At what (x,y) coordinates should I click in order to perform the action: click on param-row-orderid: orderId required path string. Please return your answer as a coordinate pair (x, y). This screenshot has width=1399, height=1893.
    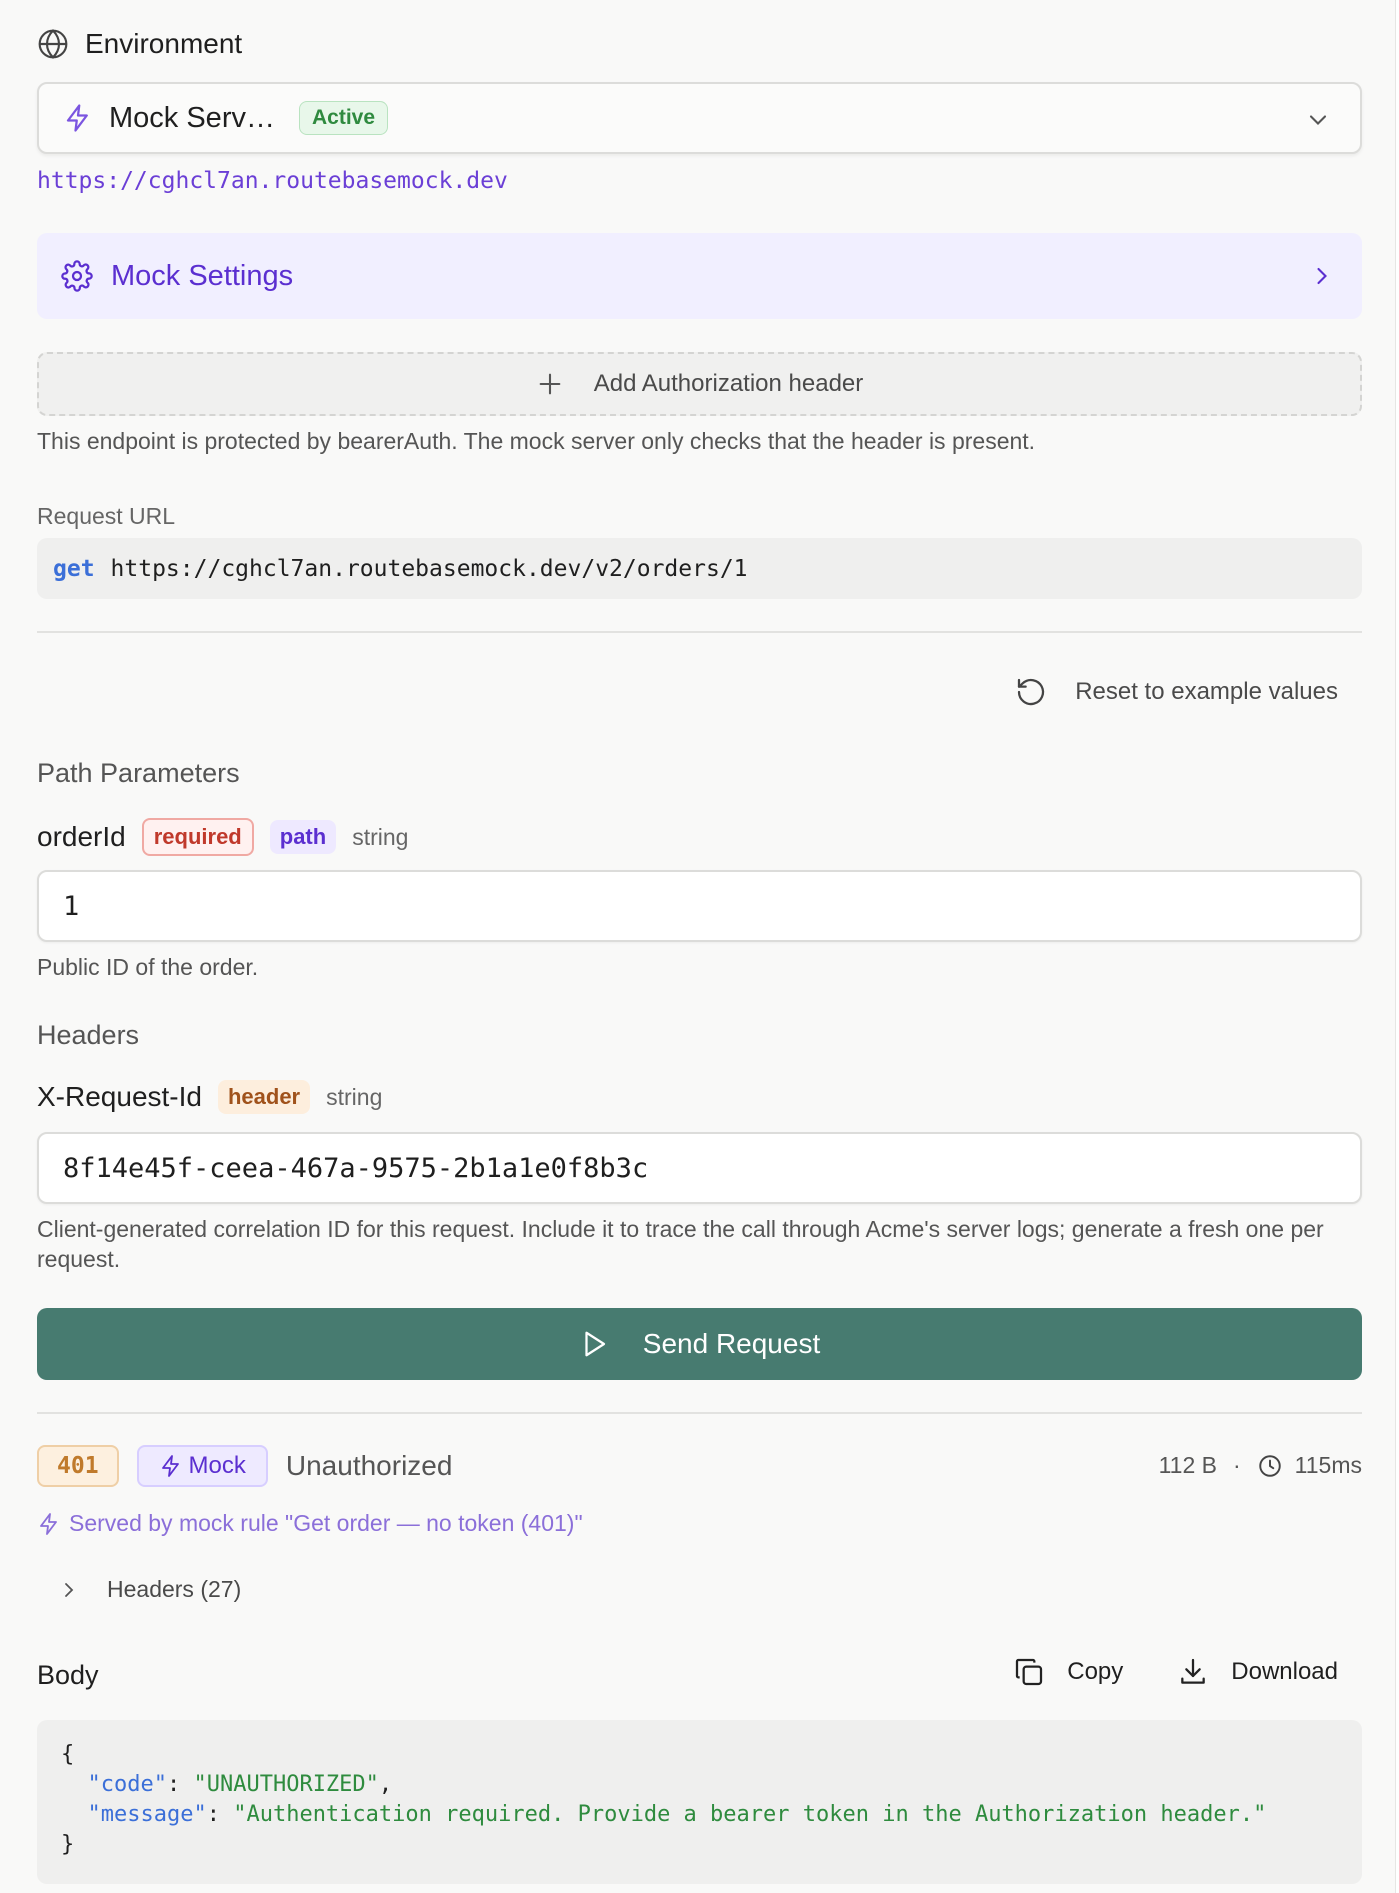
    Looking at the image, I should click on (222, 837).